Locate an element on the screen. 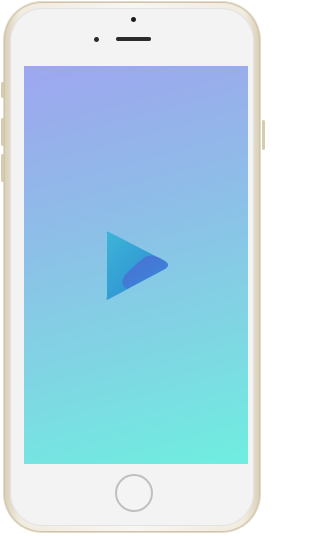  earpiece-speaker is located at coordinates (133, 39).